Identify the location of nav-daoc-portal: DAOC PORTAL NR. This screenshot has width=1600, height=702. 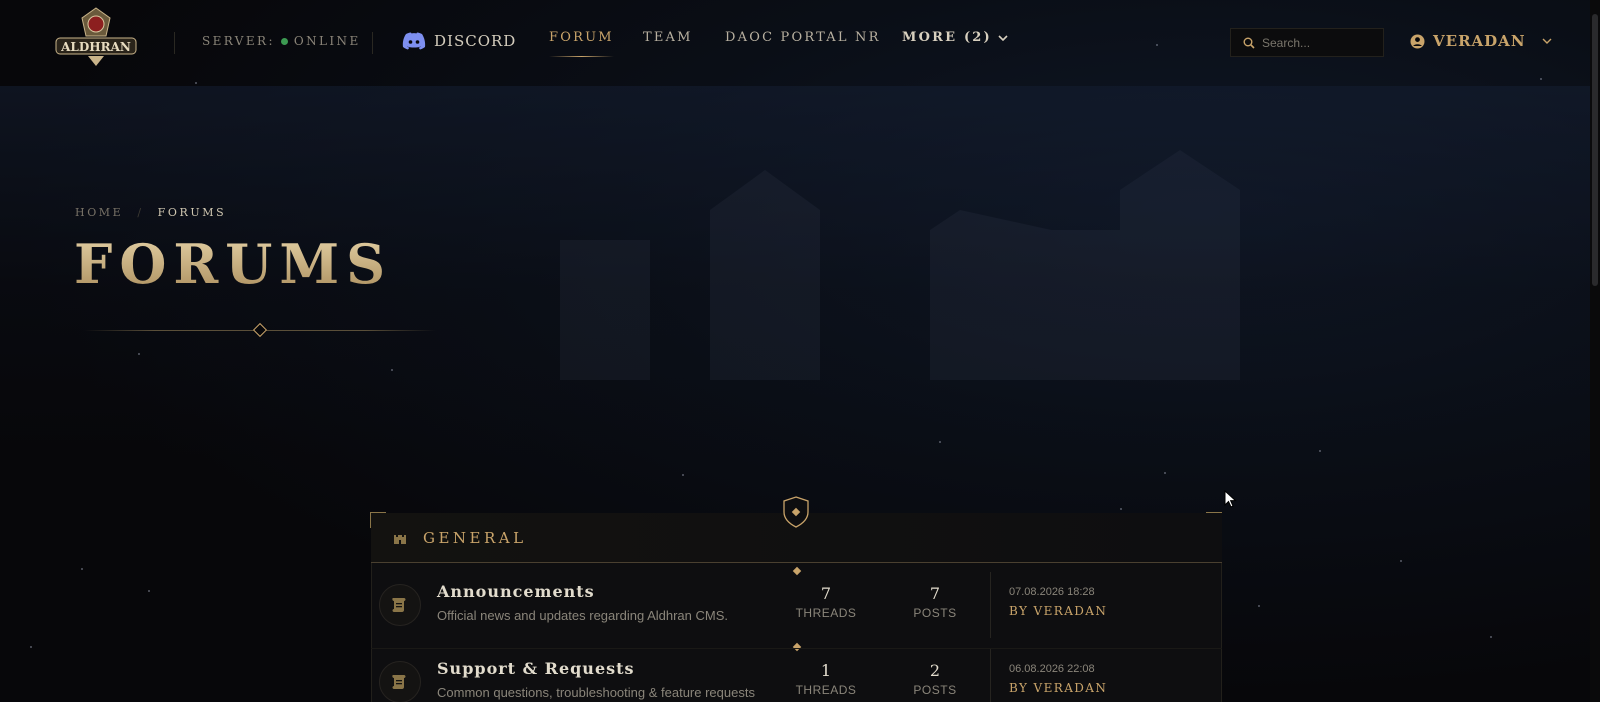
(803, 37).